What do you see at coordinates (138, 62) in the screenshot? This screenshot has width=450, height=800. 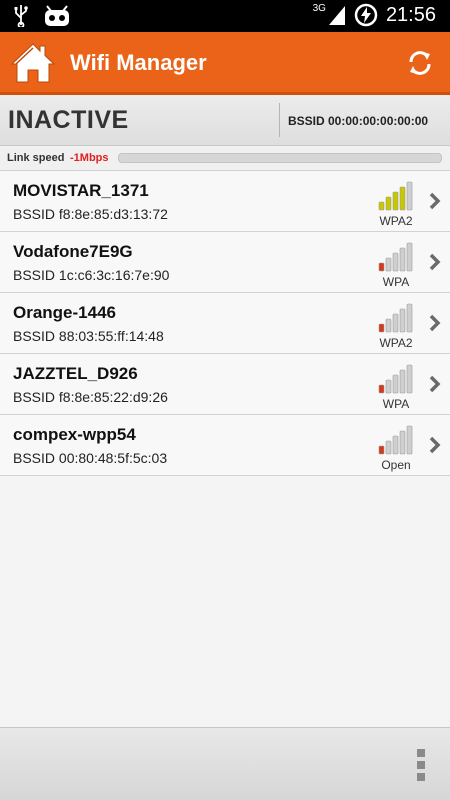 I see `app-title: Wifi Manager` at bounding box center [138, 62].